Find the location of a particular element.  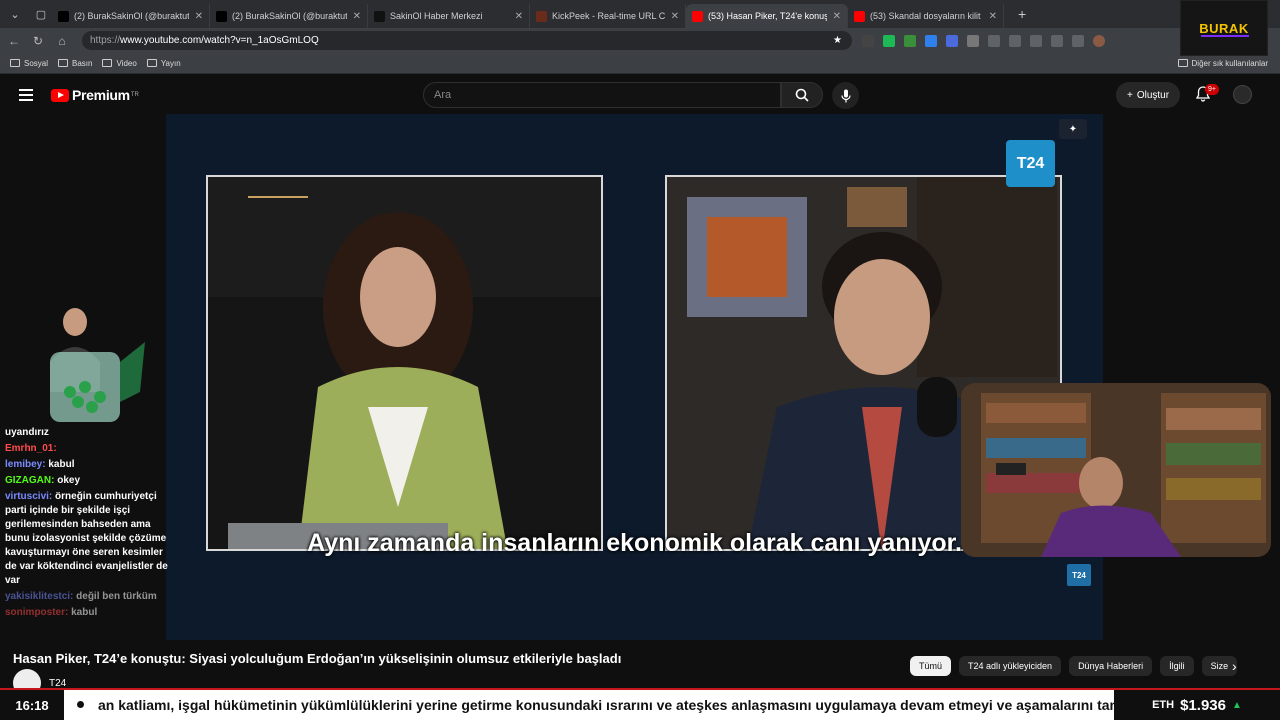

stream-brand-logo: BURAK is located at coordinates (1224, 28).